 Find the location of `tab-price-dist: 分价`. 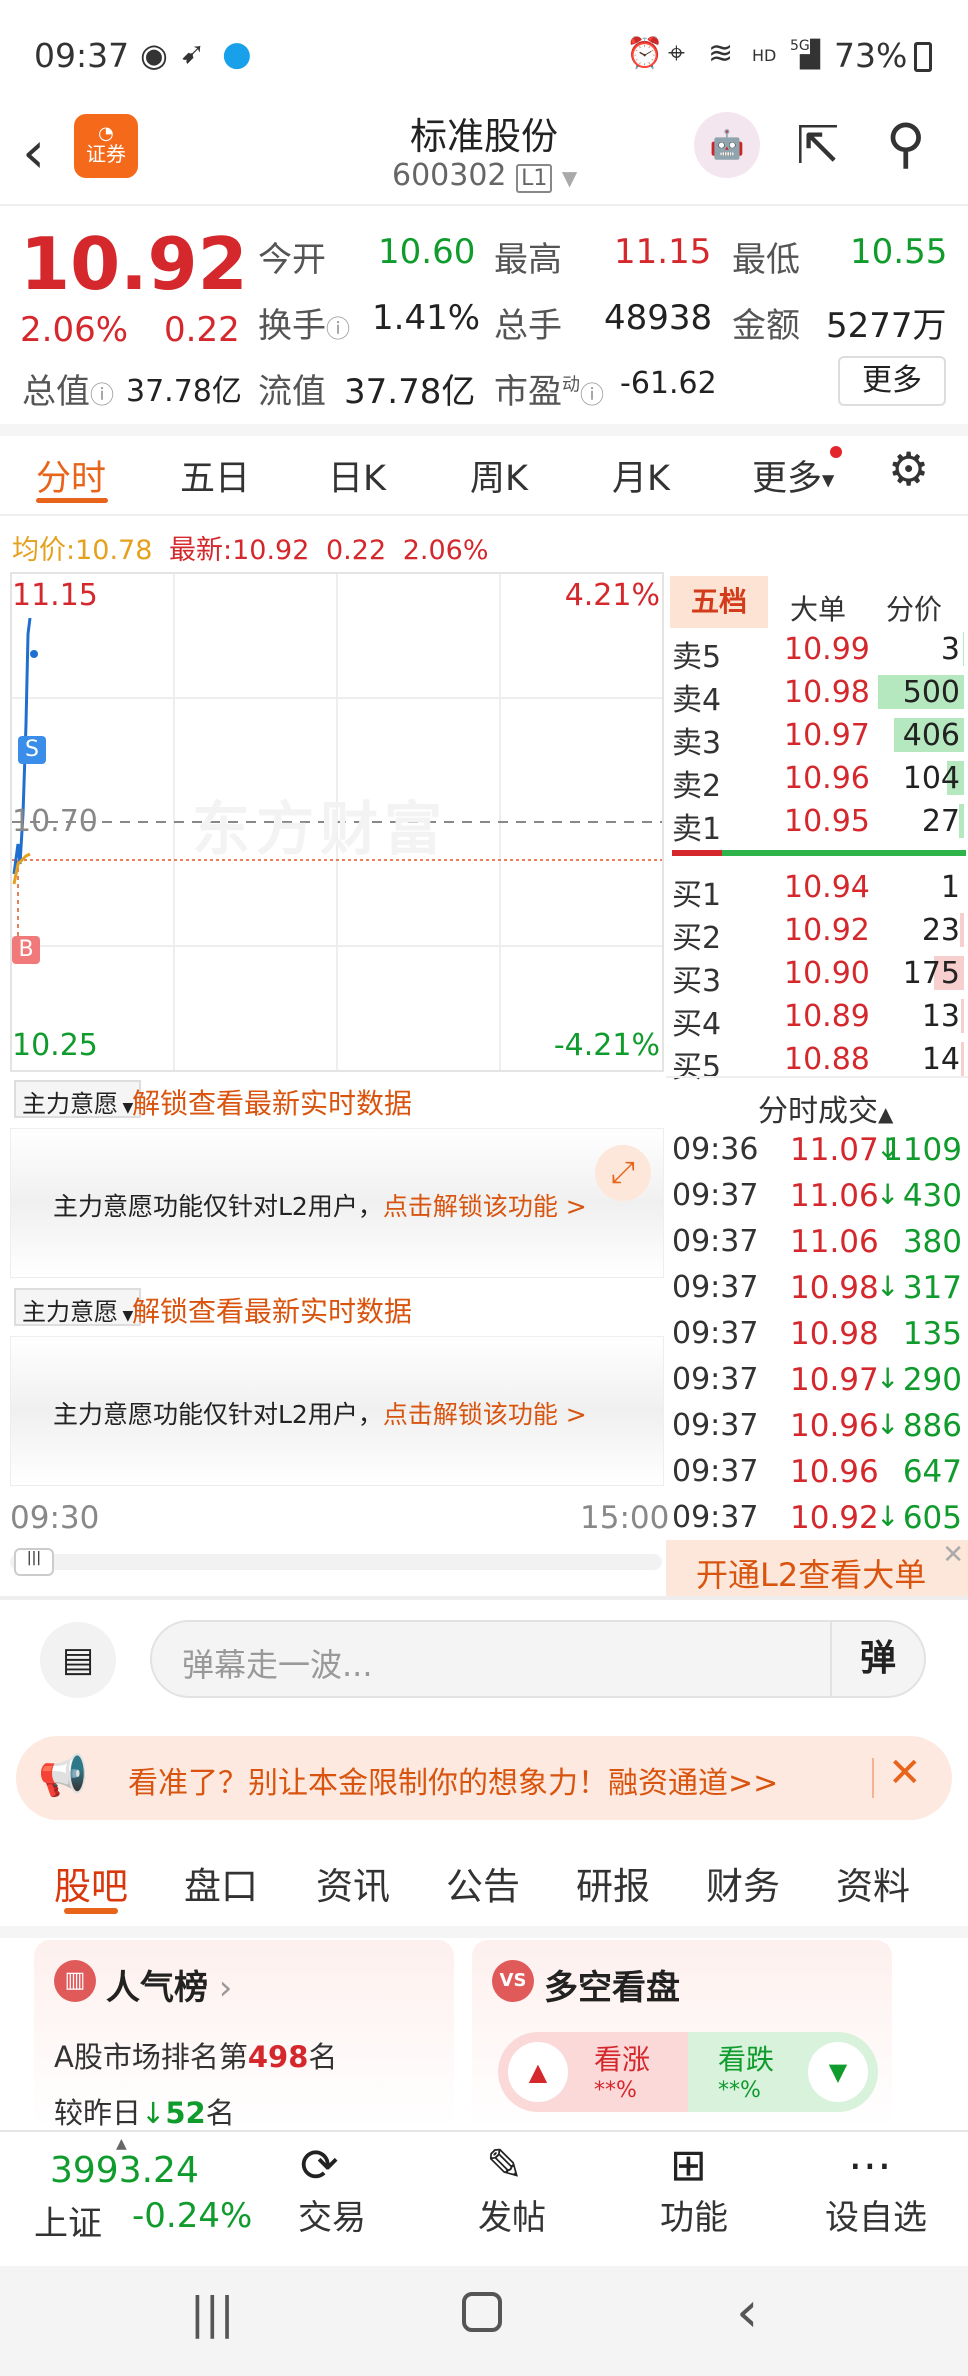

tab-price-dist: 分价 is located at coordinates (914, 608).